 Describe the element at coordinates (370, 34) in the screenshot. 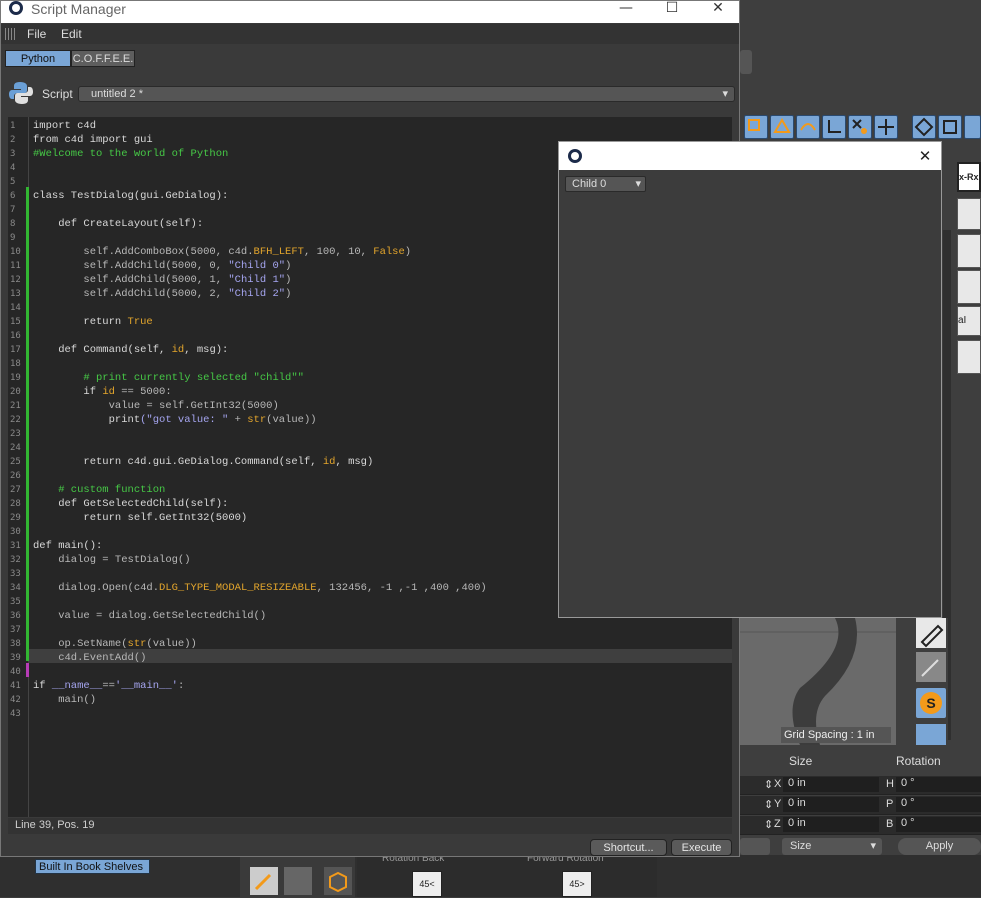

I see `menu-bar: File Edit` at that location.